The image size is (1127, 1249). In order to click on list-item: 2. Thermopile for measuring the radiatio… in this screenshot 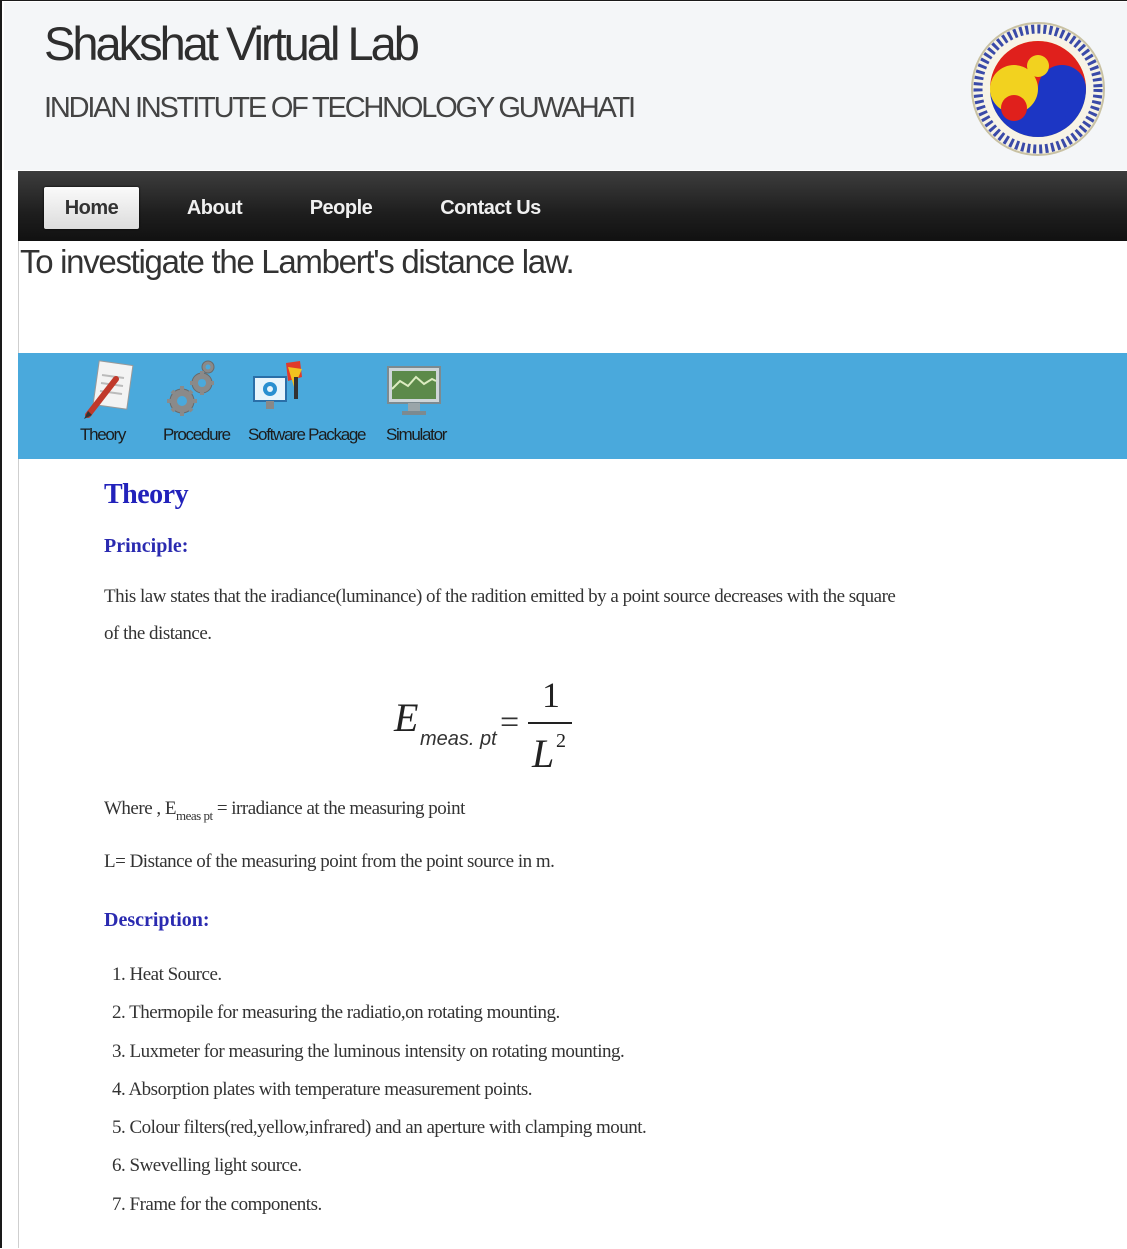, I will do `click(336, 1012)`.